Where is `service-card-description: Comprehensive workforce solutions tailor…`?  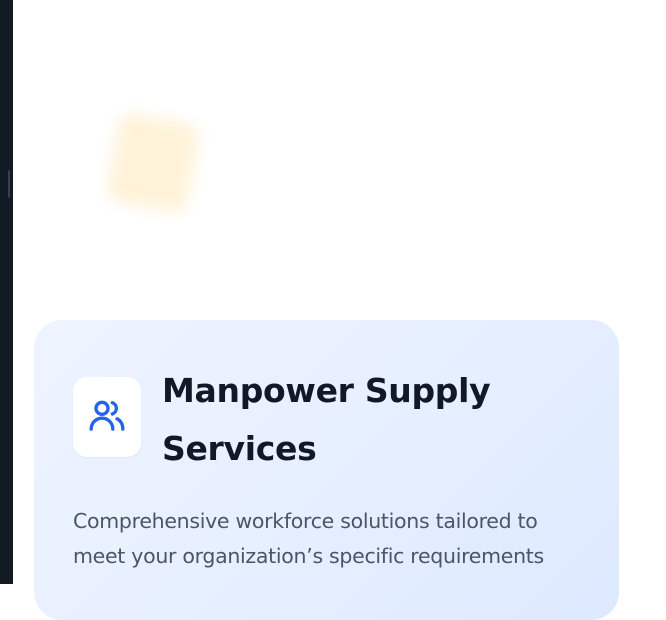 service-card-description: Comprehensive workforce solutions tailor… is located at coordinates (308, 538).